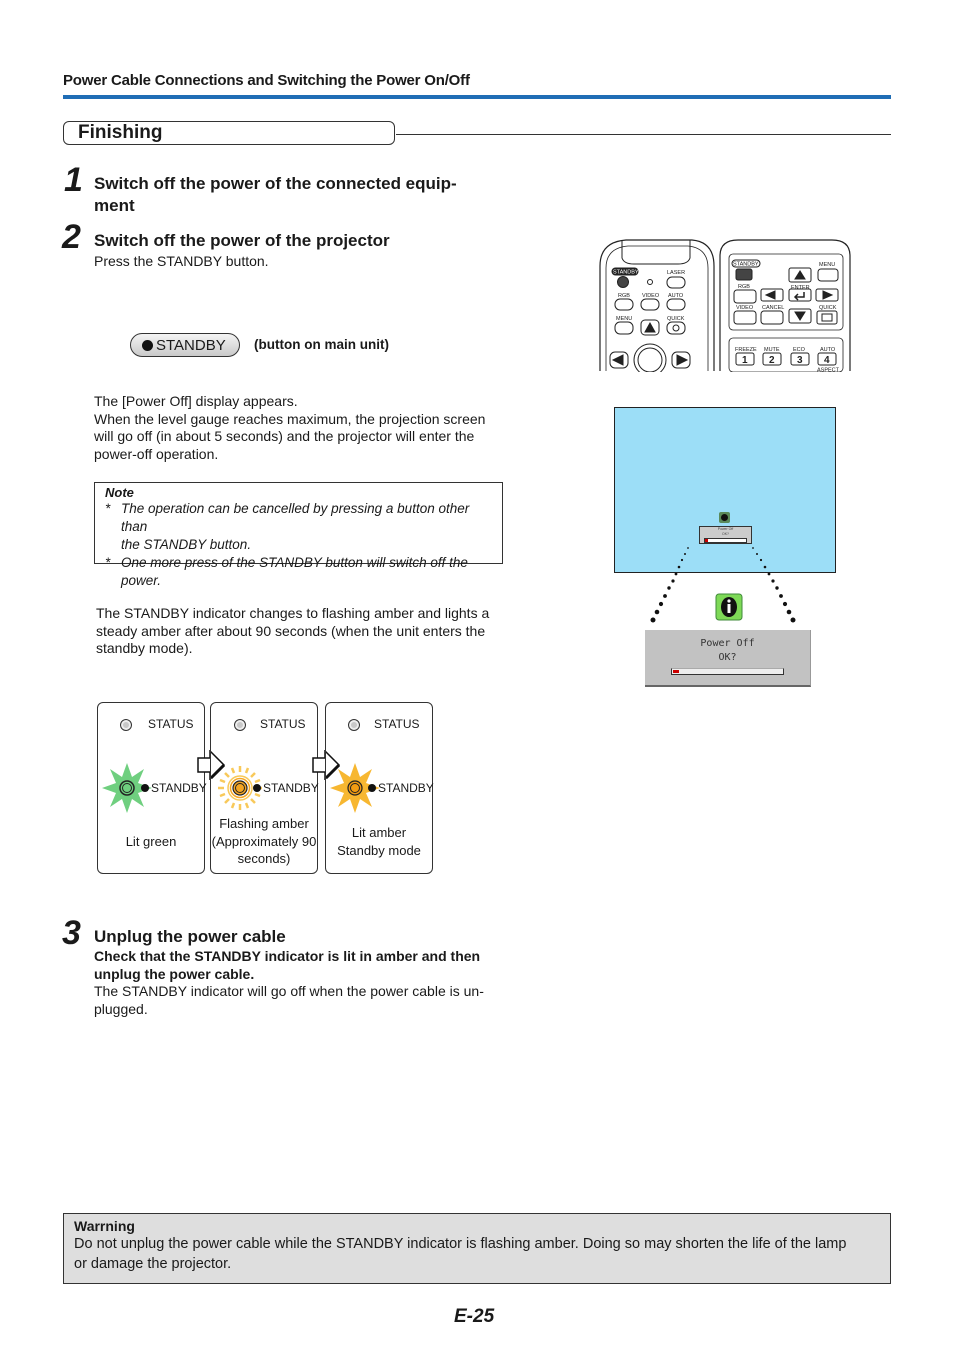  I want to click on warning-title: Warrning, so click(104, 1226).